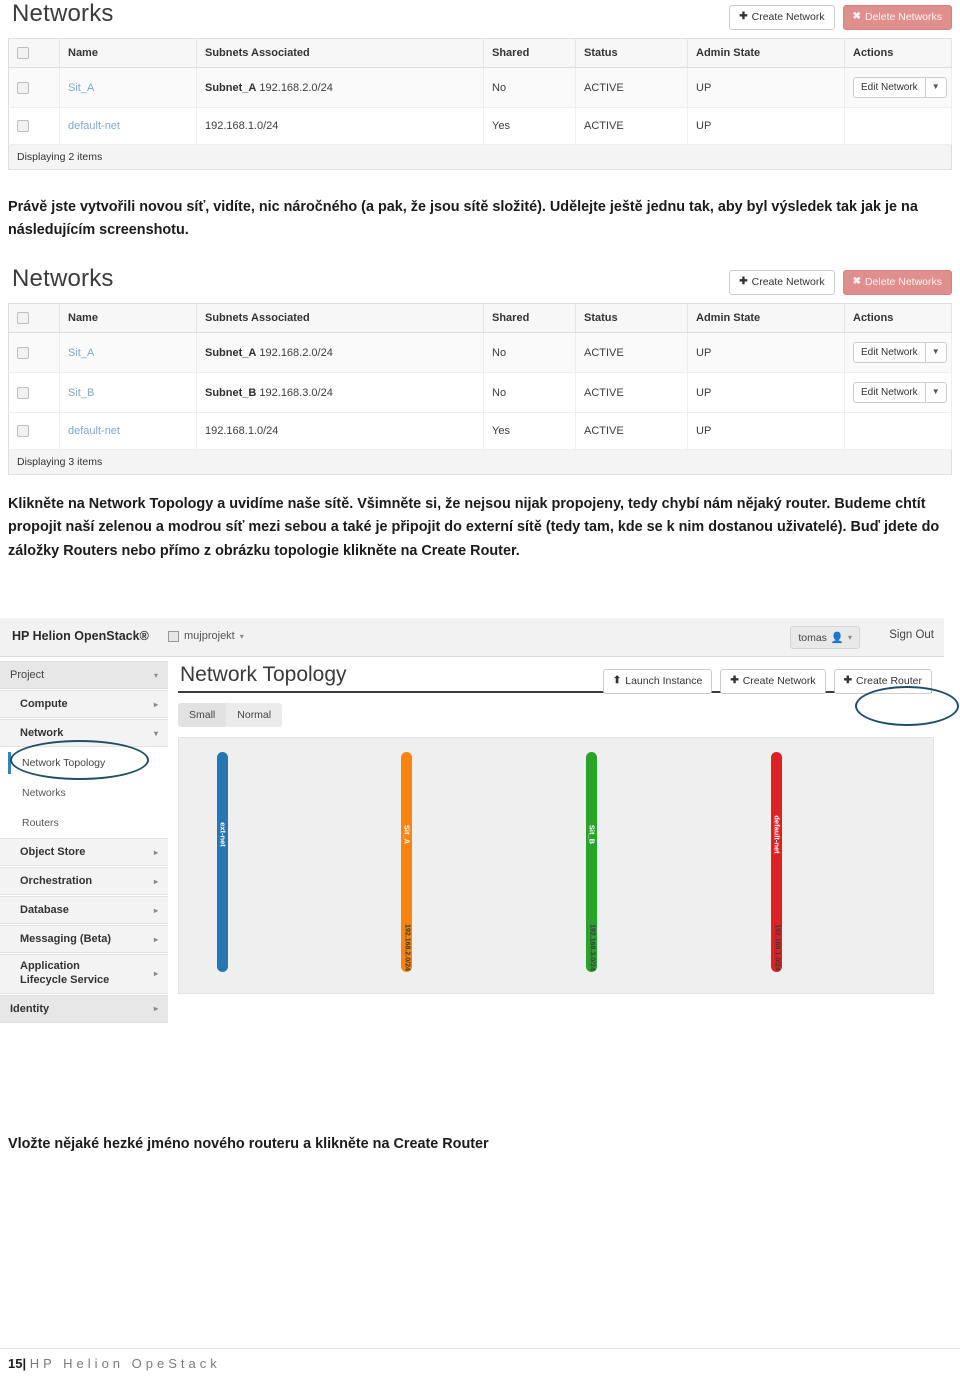  I want to click on edit-network-label: Edit Network, so click(889, 392).